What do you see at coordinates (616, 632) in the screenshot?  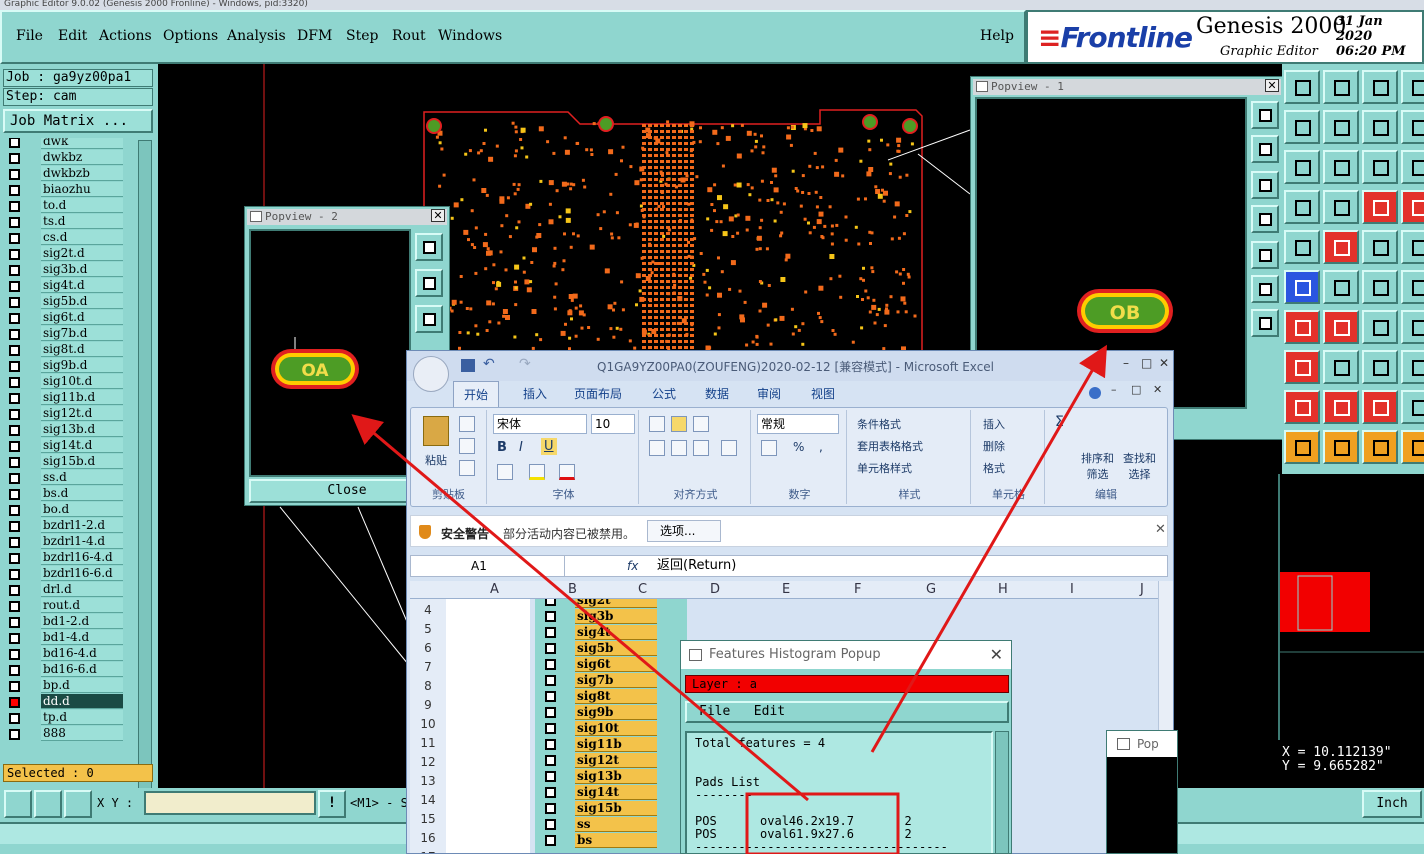 I see `layer-name: sig4t` at bounding box center [616, 632].